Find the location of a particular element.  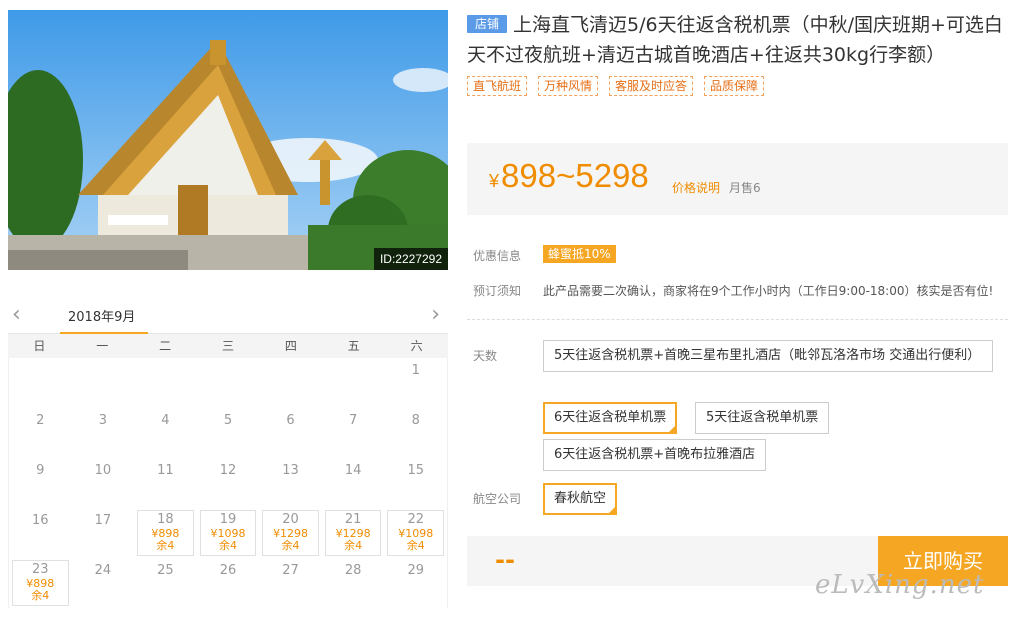

price-note-link: 价格说明 is located at coordinates (696, 187).